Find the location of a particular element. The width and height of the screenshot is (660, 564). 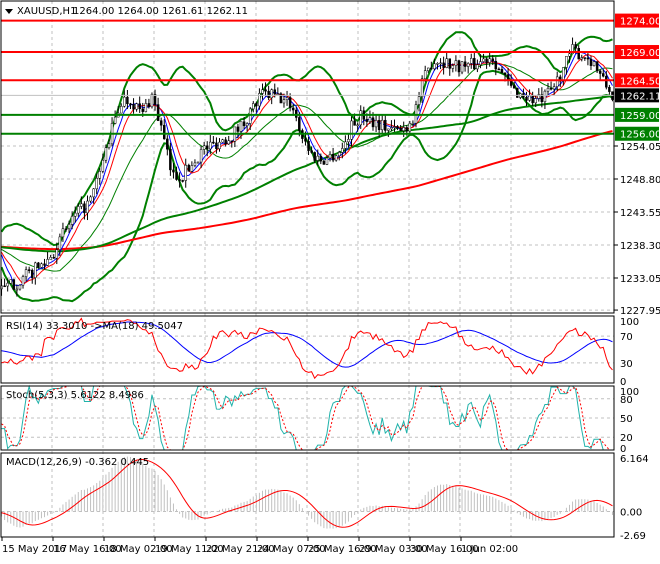

level-tag-label: 1259.00 is located at coordinates (640, 116).